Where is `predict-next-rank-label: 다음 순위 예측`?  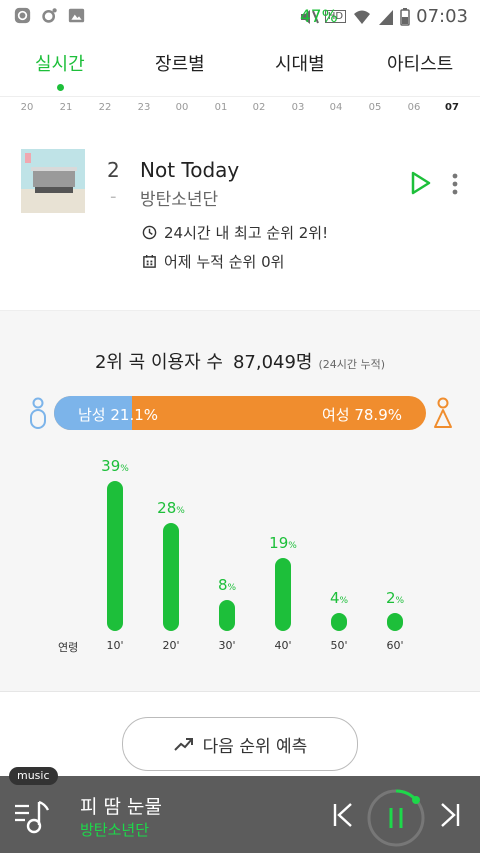 predict-next-rank-label: 다음 순위 예측 is located at coordinates (255, 746).